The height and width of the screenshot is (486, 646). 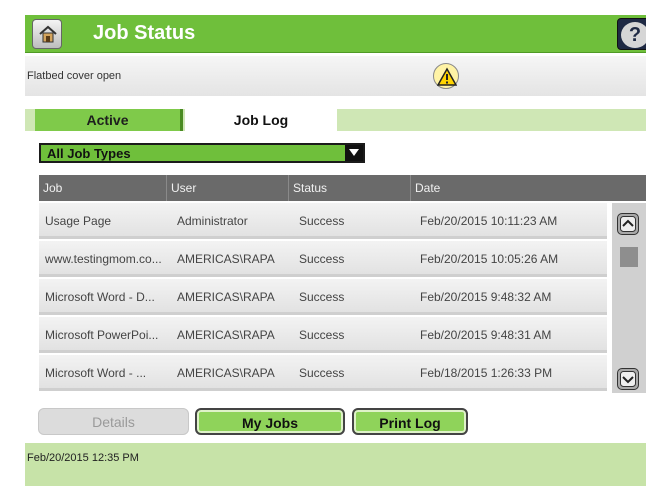 I want to click on table-header: Job User Status Date, so click(x=342, y=188).